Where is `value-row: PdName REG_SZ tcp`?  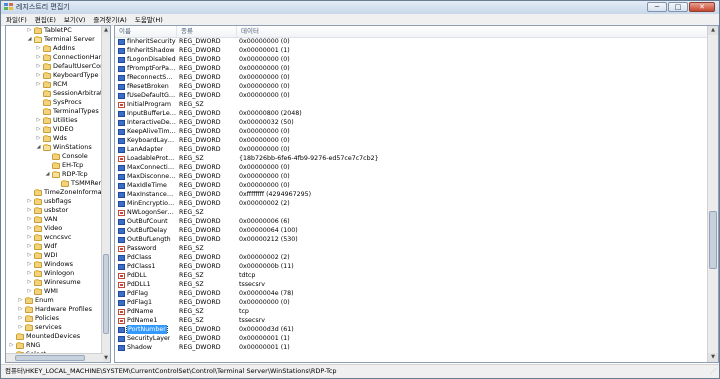 value-row: PdName REG_SZ tcp is located at coordinates (412, 311).